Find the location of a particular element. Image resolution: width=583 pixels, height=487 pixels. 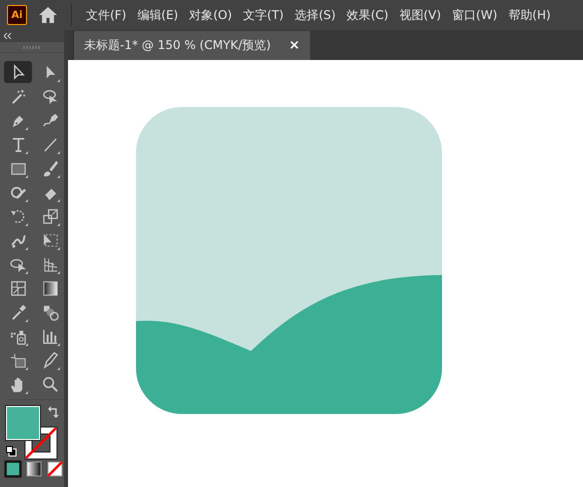

document-tab: 未标题-1* @ 150 % (CMYK/预览) × is located at coordinates (191, 45).